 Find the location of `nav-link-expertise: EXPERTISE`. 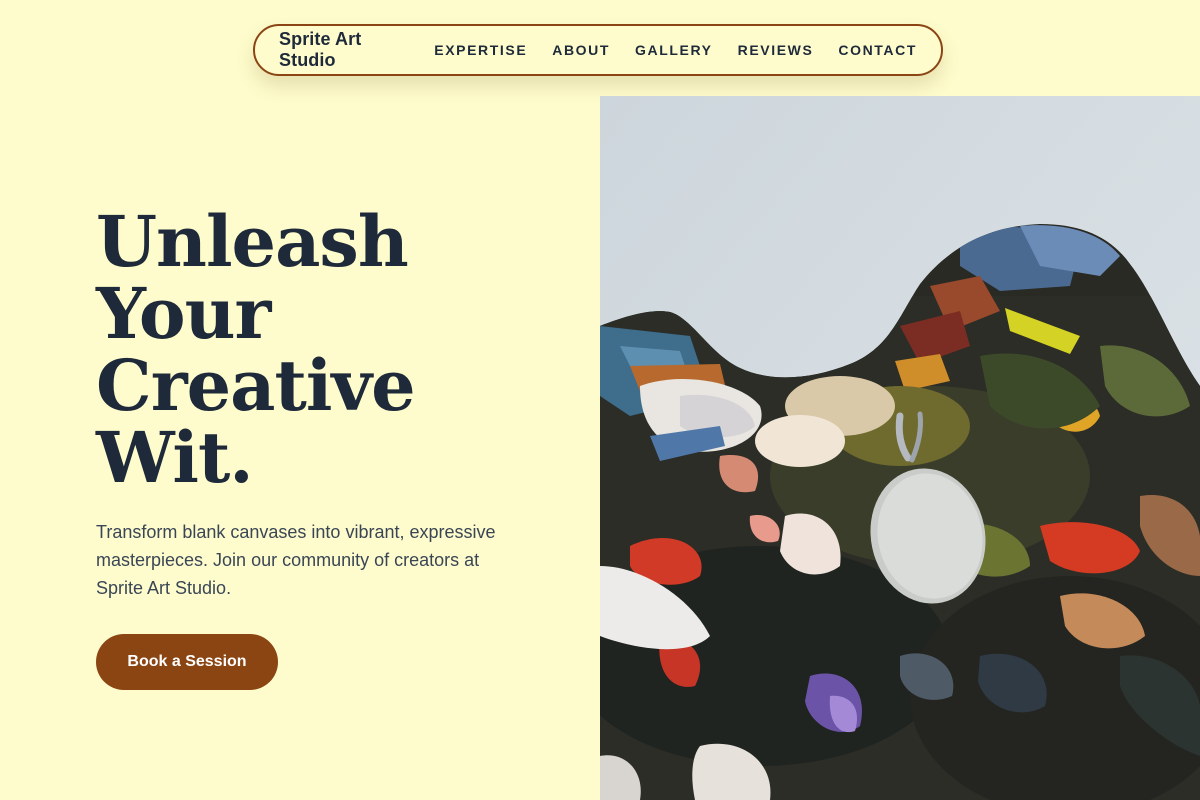

nav-link-expertise: EXPERTISE is located at coordinates (480, 50).